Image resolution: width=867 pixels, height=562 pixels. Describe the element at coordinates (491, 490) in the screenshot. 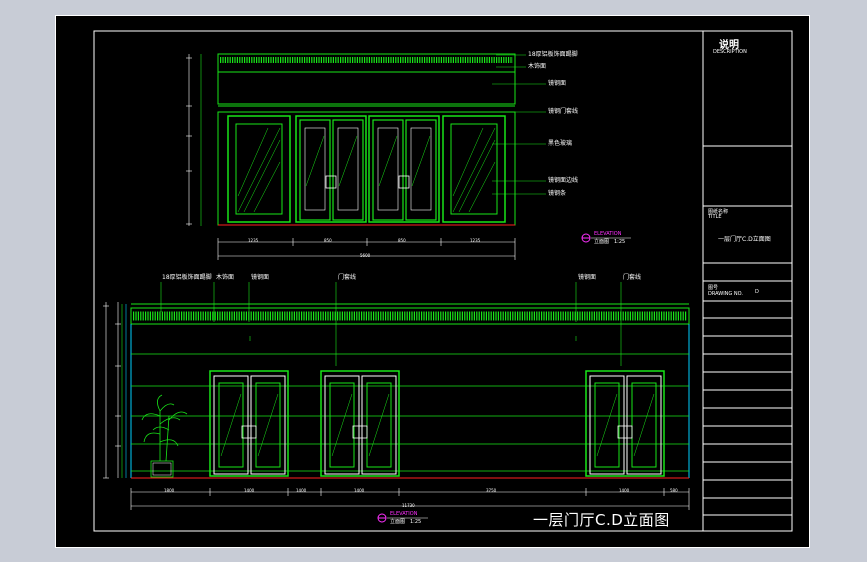

I see `lower-dim-5: 3750` at that location.